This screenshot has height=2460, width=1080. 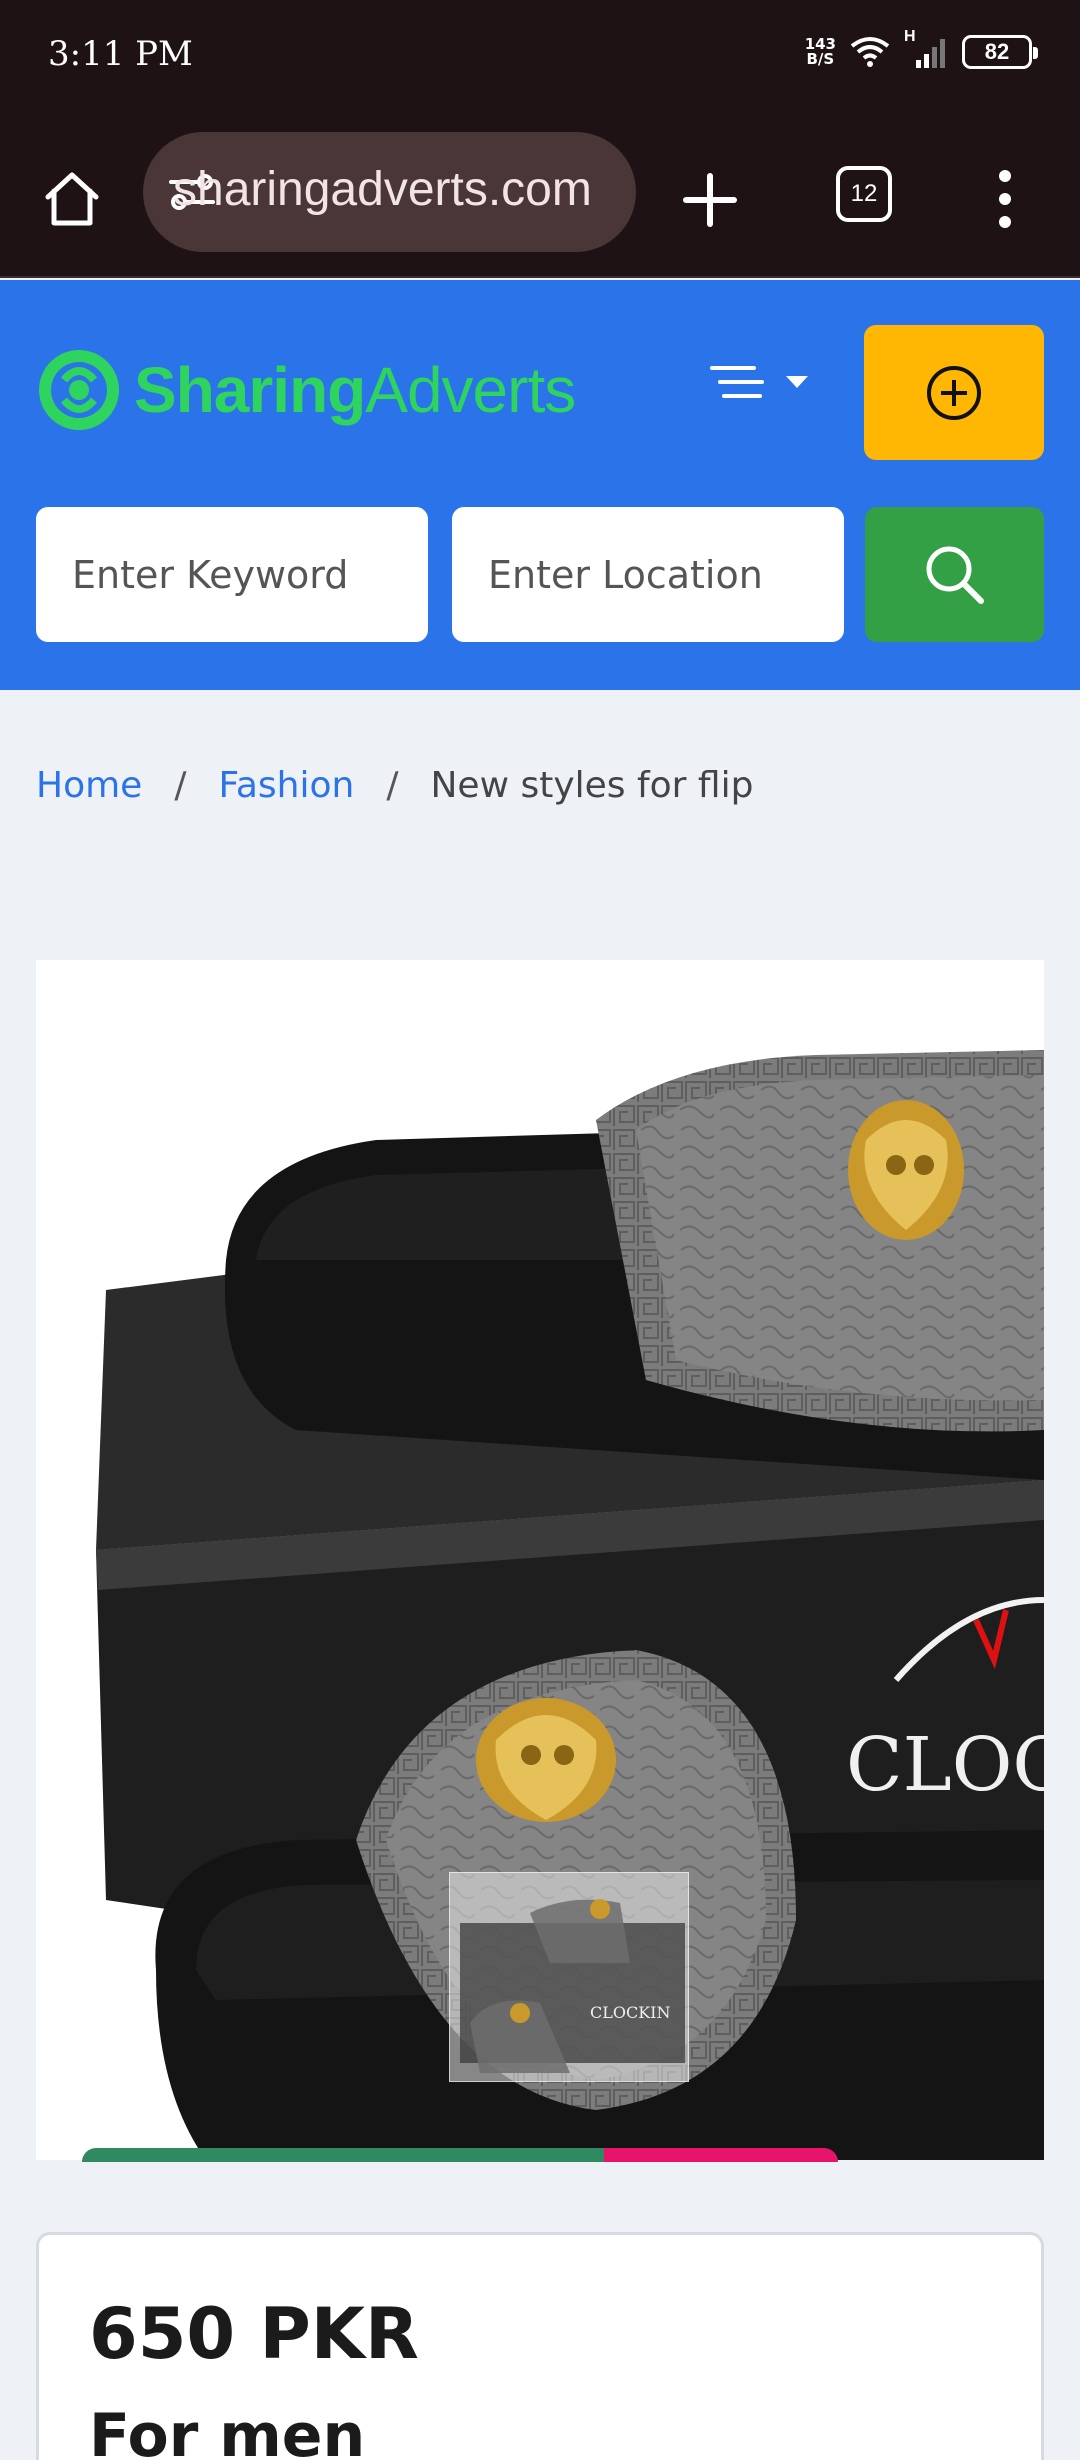 What do you see at coordinates (120, 54) in the screenshot?
I see `status-time: 3:11 PM` at bounding box center [120, 54].